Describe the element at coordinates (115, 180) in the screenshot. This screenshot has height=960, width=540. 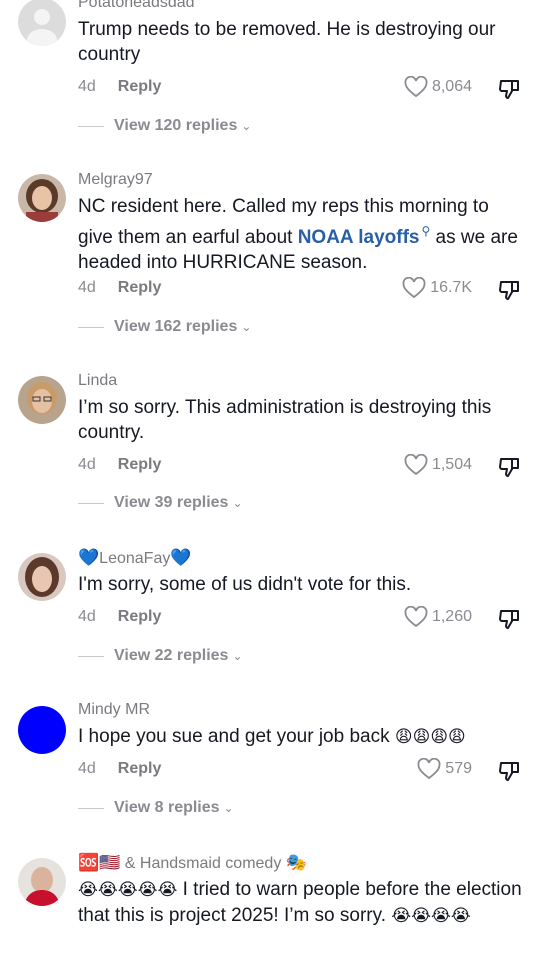
I see `comment-username: Melgray97` at that location.